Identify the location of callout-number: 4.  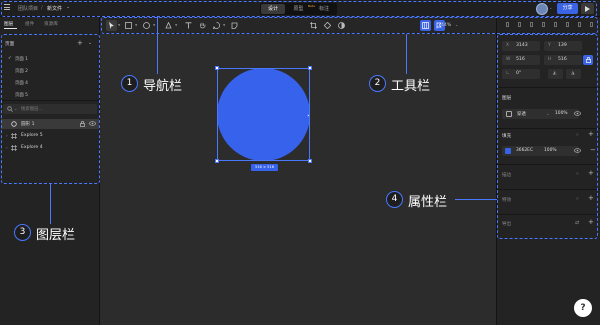
(394, 199).